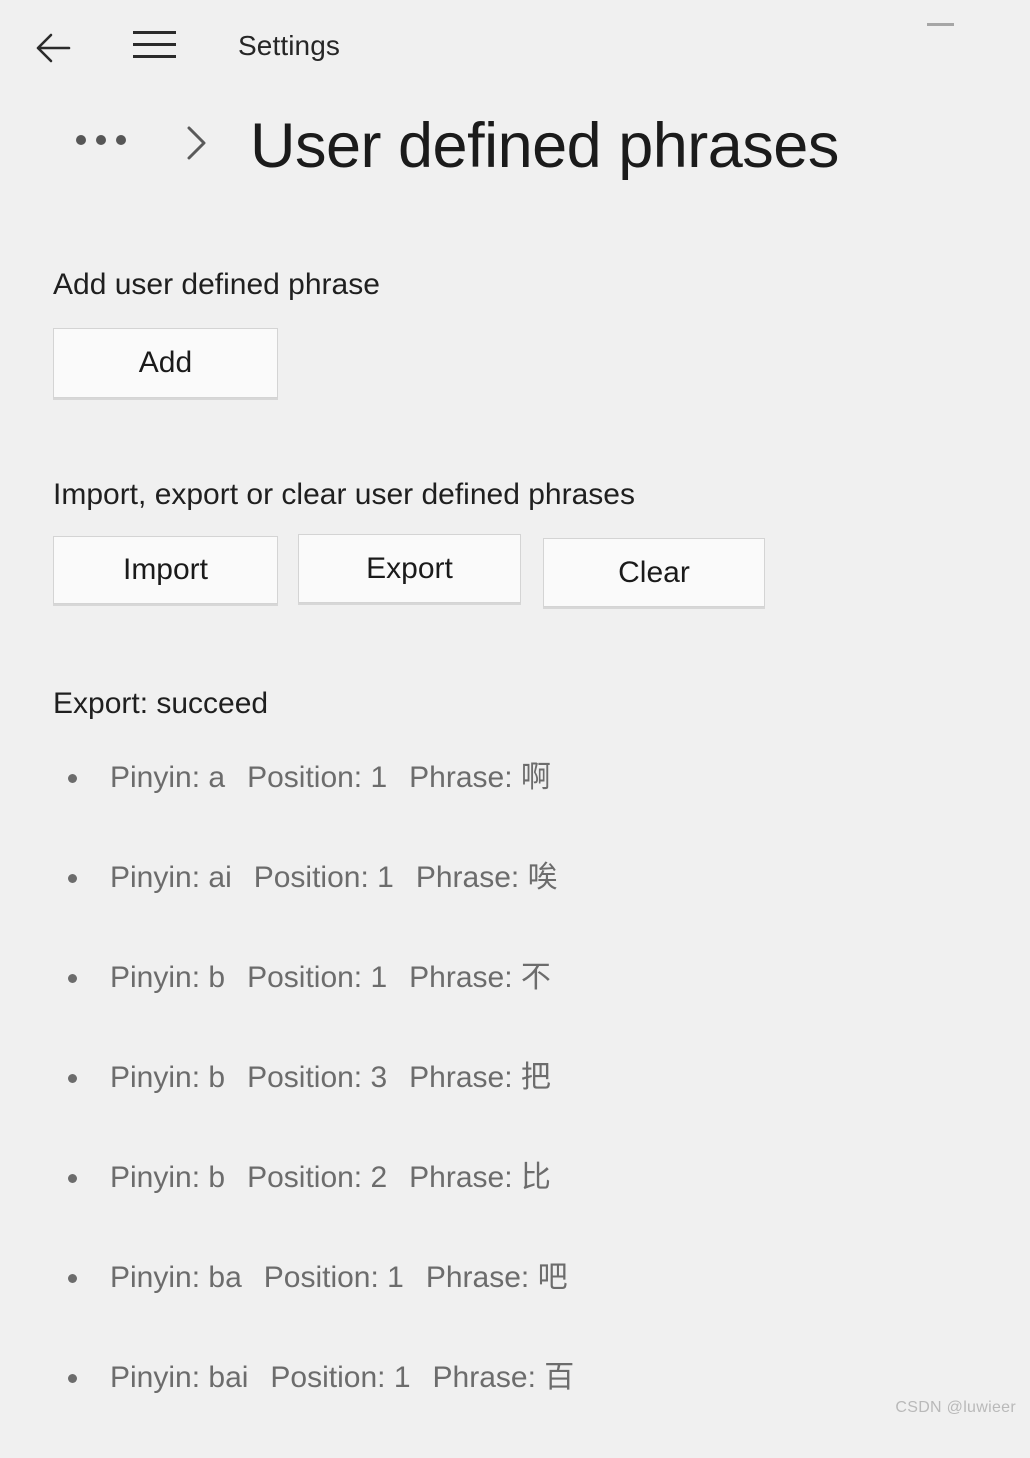 The height and width of the screenshot is (1458, 1030). Describe the element at coordinates (544, 146) in the screenshot. I see `page-title: User defined phrases` at that location.